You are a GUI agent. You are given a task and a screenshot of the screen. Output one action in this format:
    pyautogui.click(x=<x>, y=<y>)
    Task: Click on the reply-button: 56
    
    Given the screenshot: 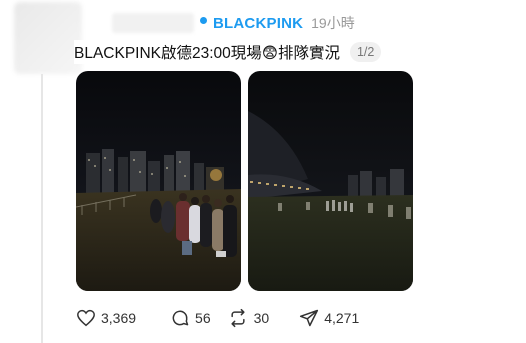 What is the action you would take?
    pyautogui.click(x=190, y=318)
    